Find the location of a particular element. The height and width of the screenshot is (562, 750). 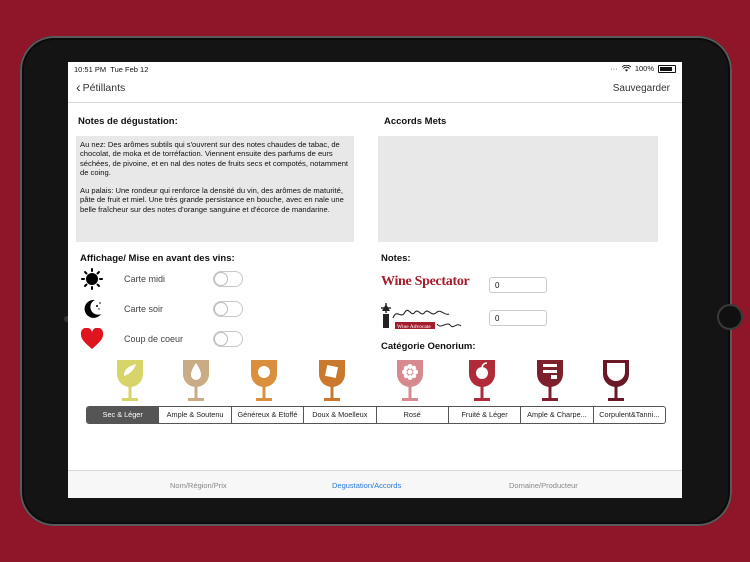

segment-4: Rosé is located at coordinates (413, 415).